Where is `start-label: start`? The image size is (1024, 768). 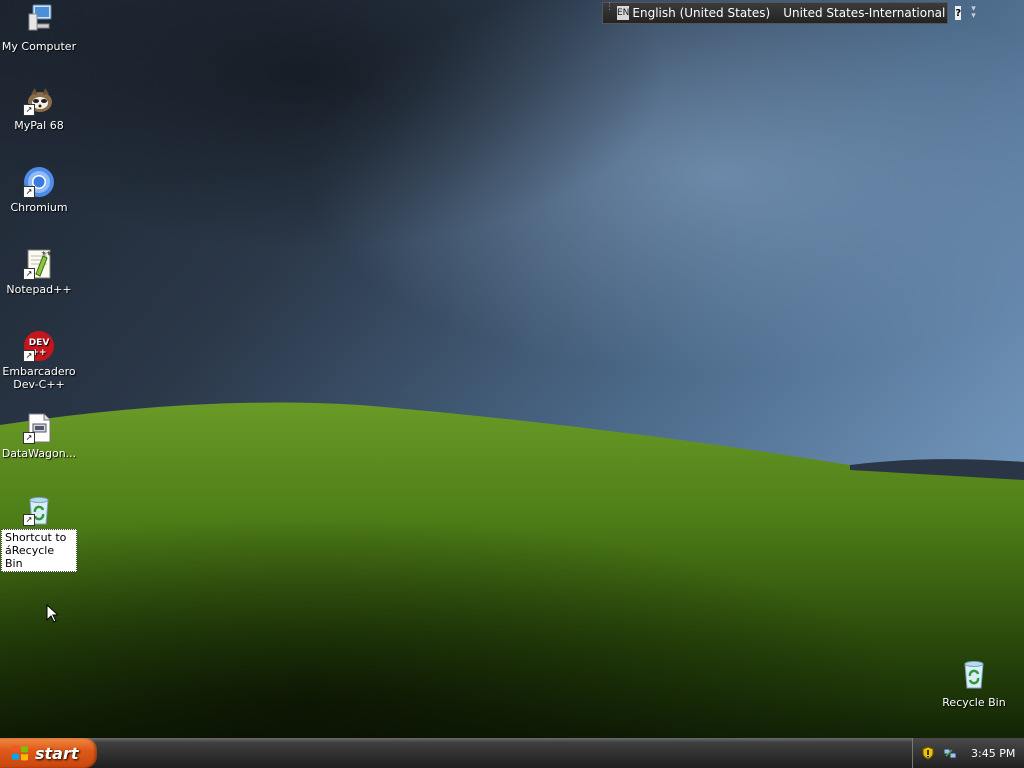 start-label: start is located at coordinates (57, 753).